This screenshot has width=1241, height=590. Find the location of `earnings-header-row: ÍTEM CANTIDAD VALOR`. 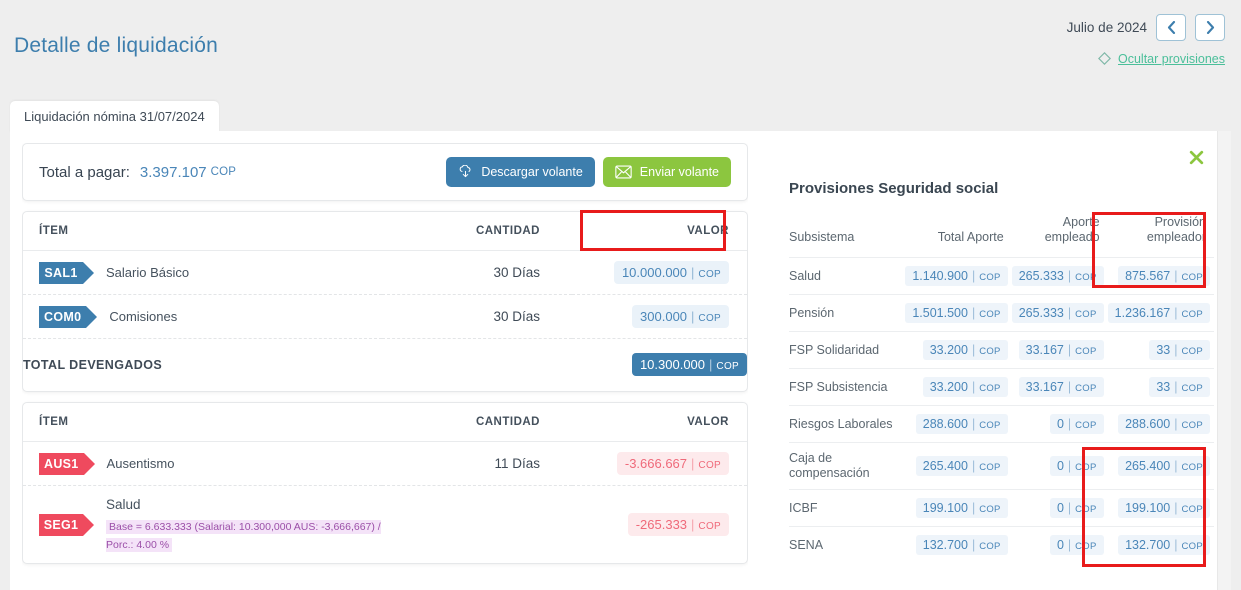

earnings-header-row: ÍTEM CANTIDAD VALOR is located at coordinates (385, 231).